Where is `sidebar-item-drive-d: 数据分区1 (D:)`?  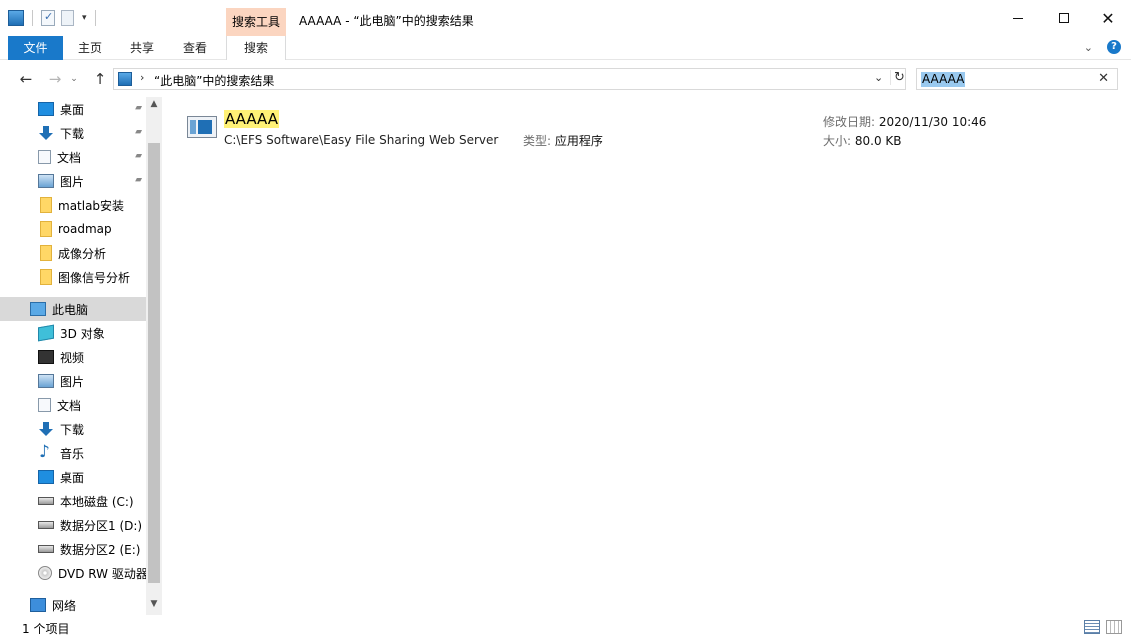 sidebar-item-drive-d: 数据分区1 (D:) is located at coordinates (73, 525).